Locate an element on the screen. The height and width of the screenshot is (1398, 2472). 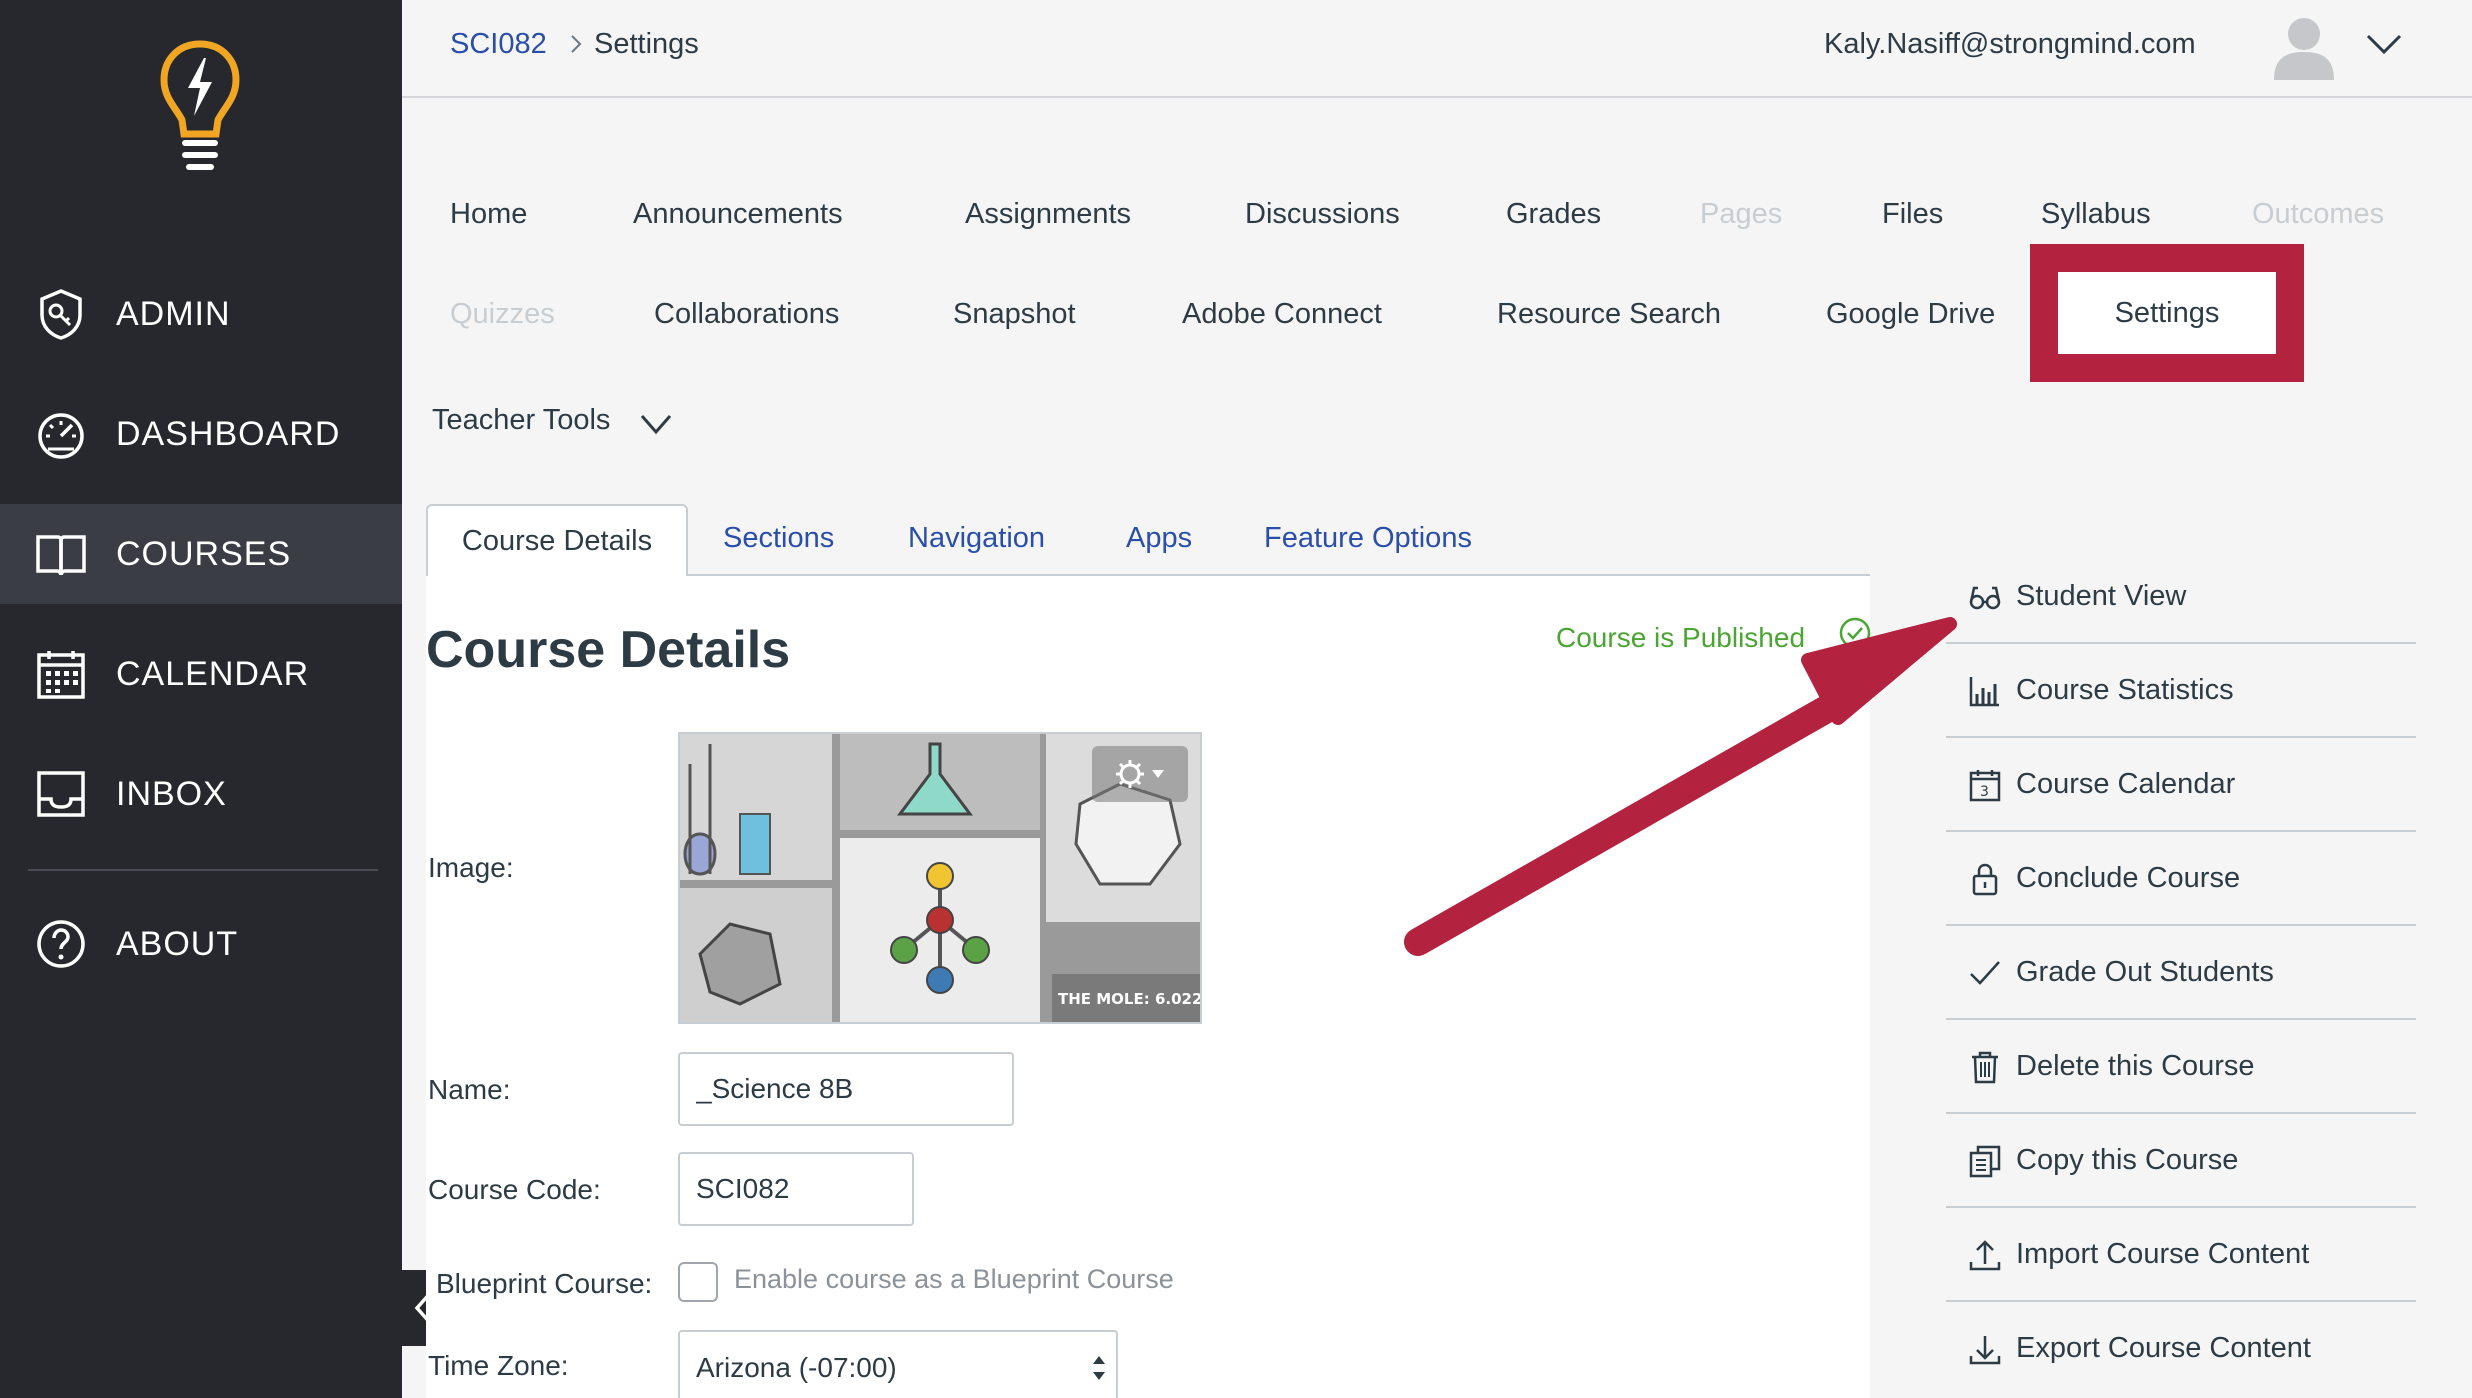
page-title: Course Details is located at coordinates (608, 650).